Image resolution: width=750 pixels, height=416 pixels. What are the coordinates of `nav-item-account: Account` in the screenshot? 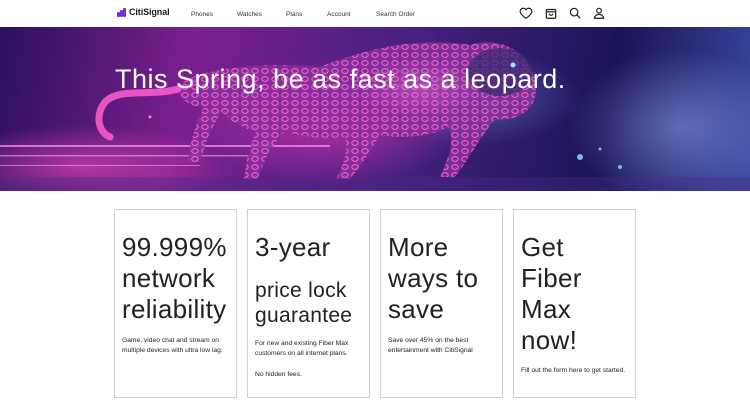 It's located at (339, 14).